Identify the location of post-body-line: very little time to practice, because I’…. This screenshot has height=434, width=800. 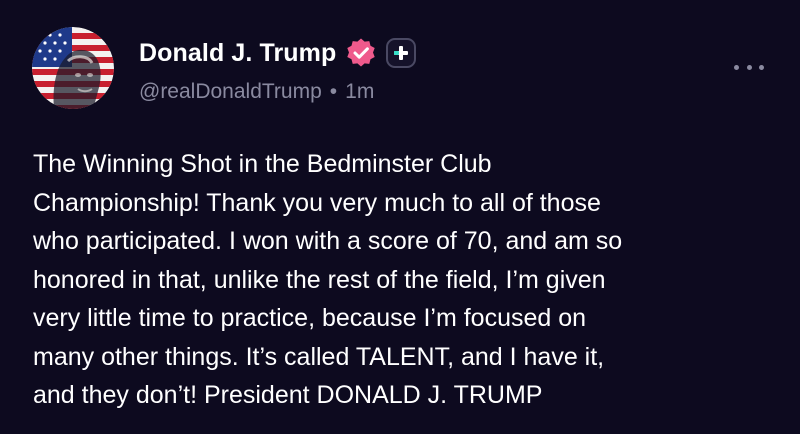
(310, 318).